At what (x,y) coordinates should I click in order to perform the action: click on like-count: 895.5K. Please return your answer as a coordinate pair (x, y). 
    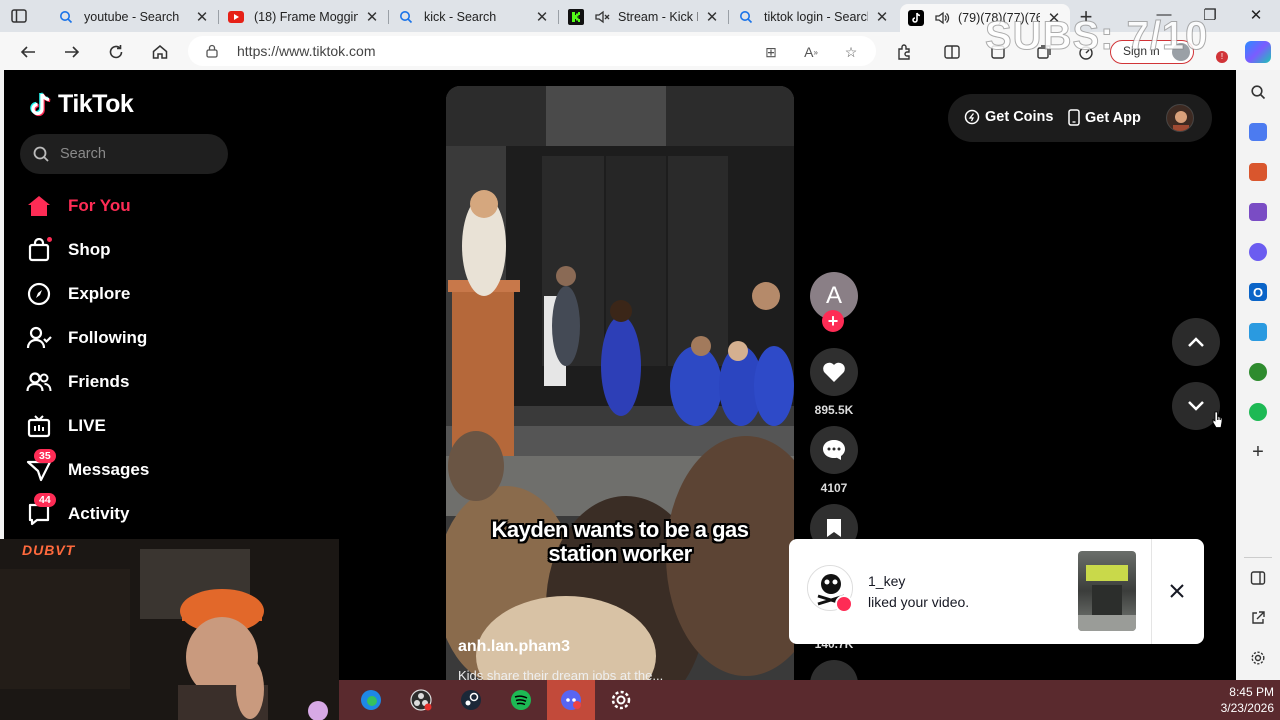
    Looking at the image, I should click on (834, 410).